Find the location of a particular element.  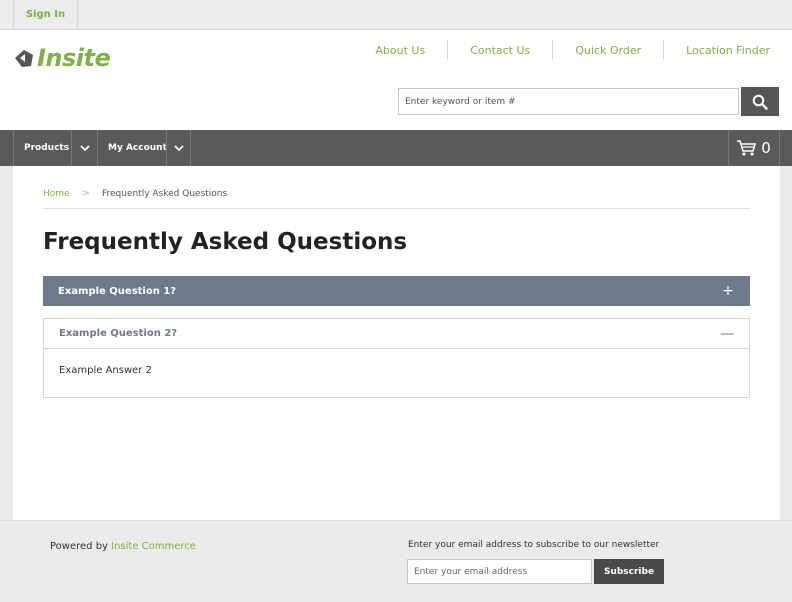

page-title: Frequently Asked Questions is located at coordinates (225, 242).